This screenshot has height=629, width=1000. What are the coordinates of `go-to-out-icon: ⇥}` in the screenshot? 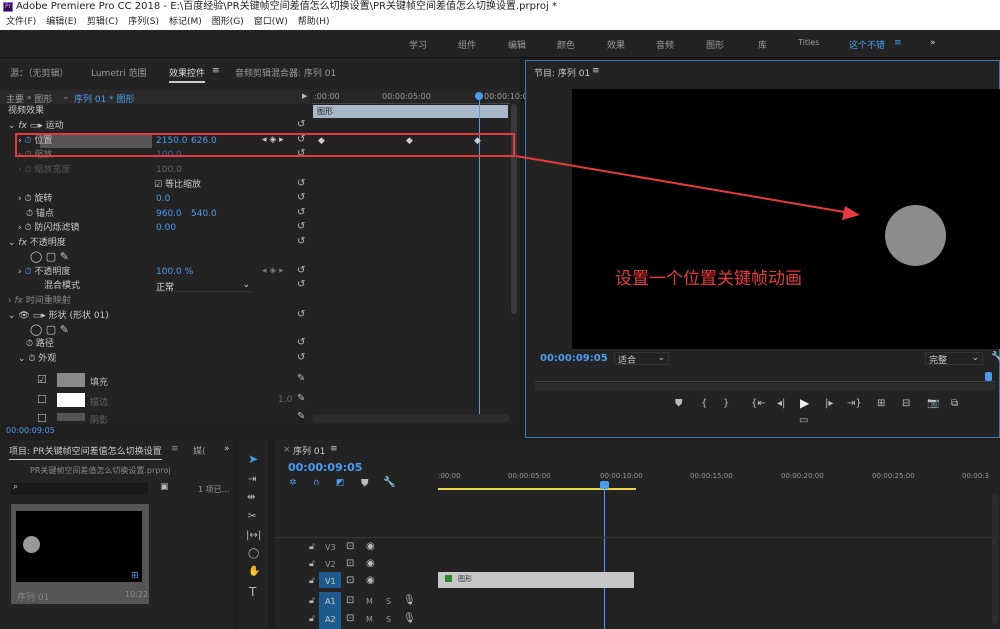 It's located at (854, 403).